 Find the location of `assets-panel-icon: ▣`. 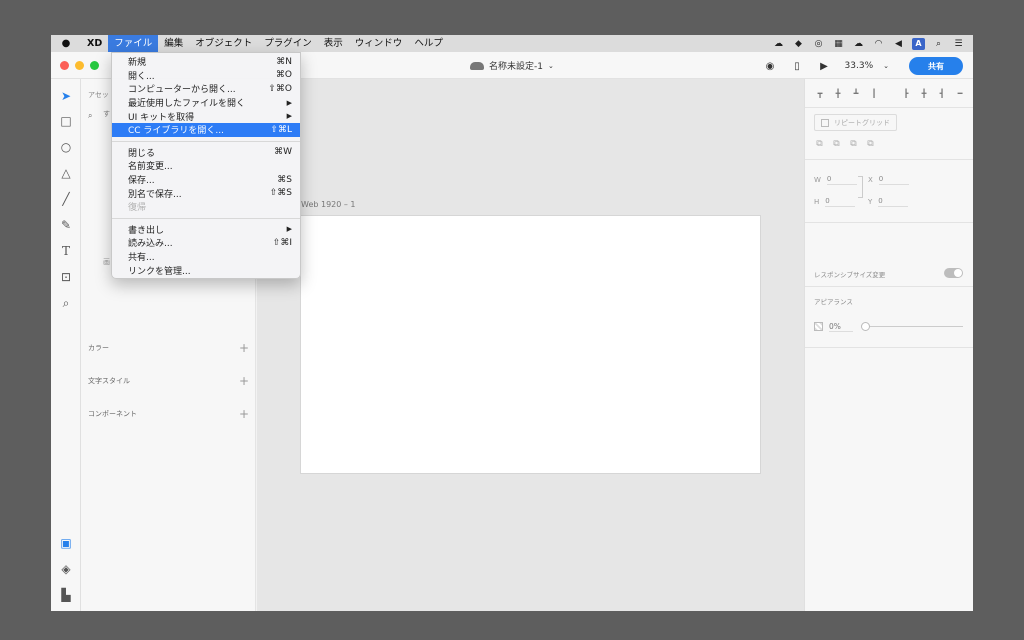

assets-panel-icon: ▣ is located at coordinates (66, 543).